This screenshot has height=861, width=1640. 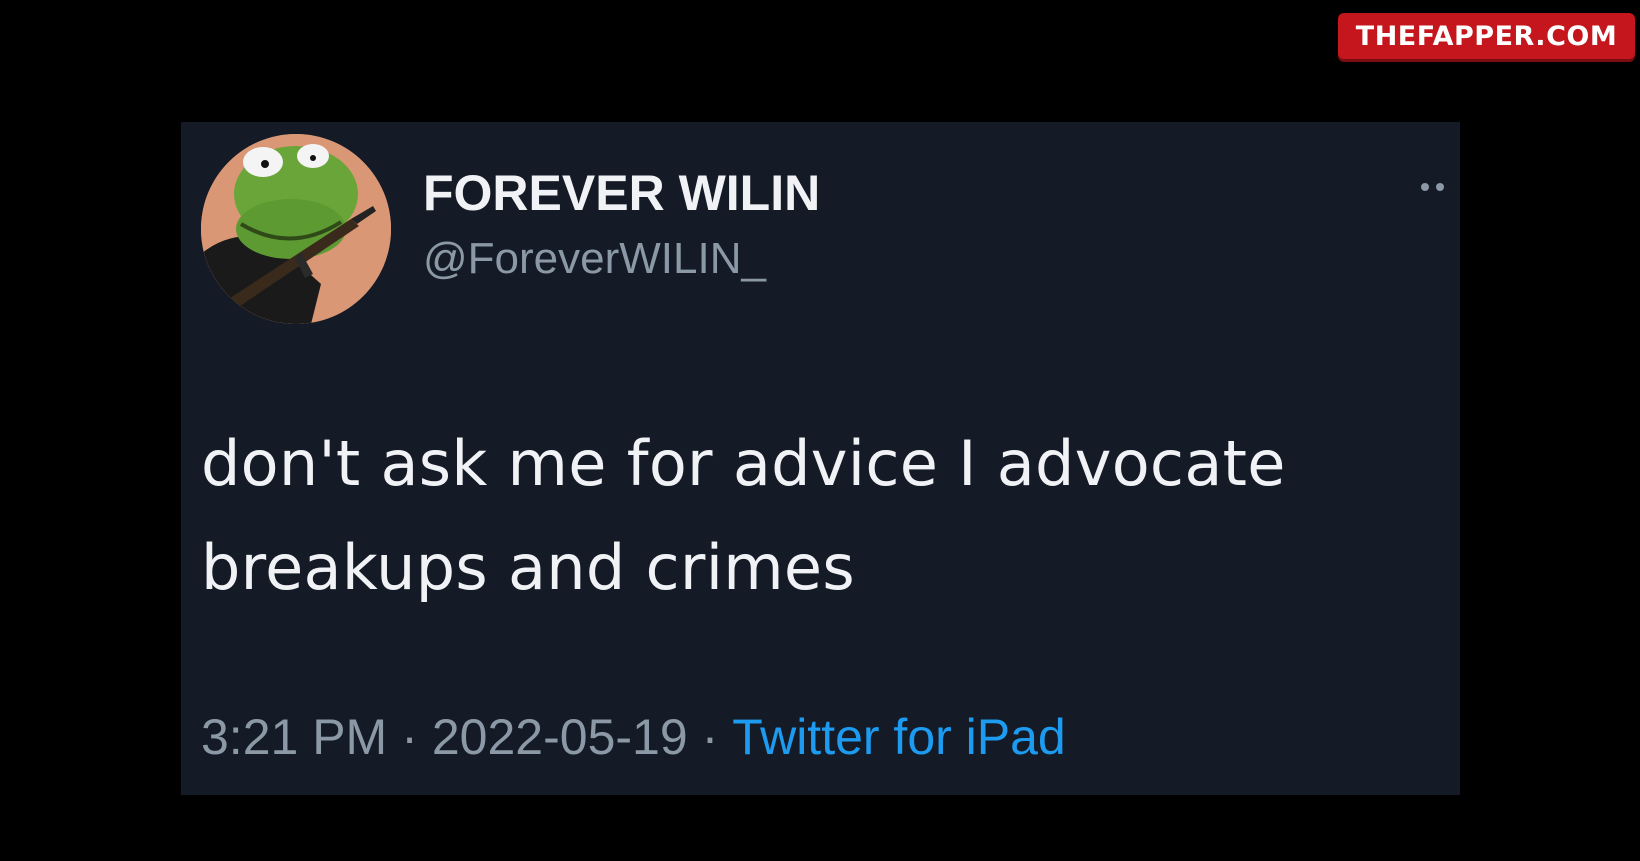 I want to click on tweet-time: 3:21 PM, so click(x=294, y=737).